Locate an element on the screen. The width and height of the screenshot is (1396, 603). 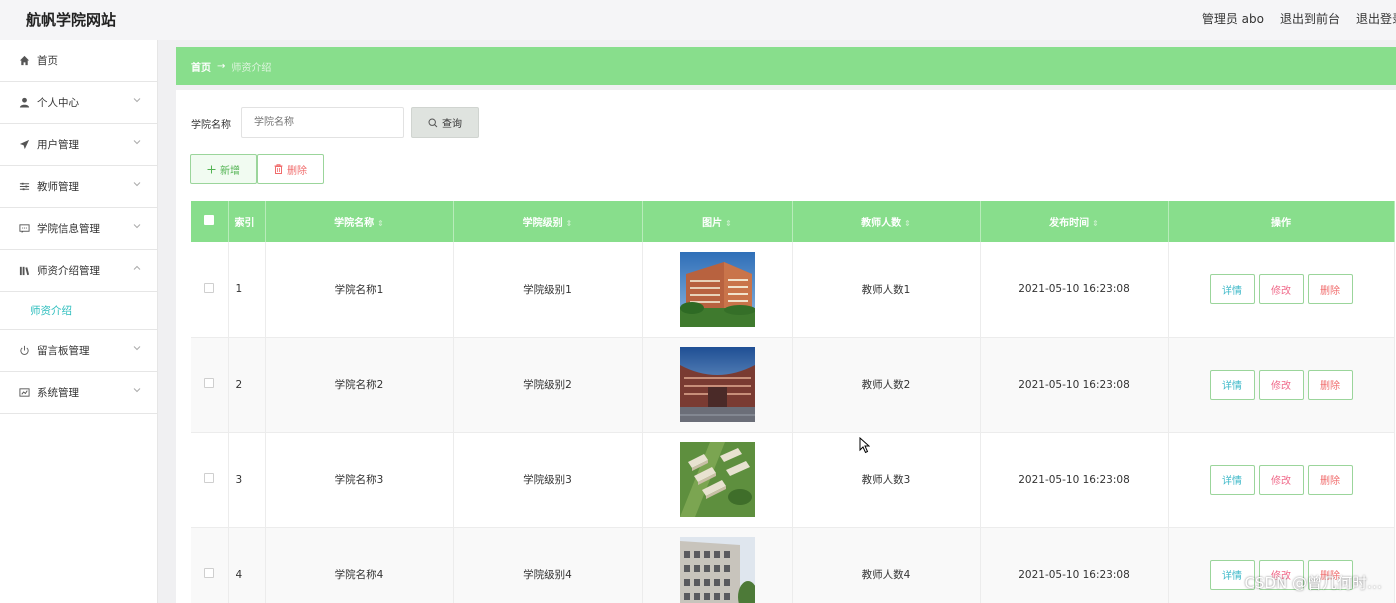
sidebar-item-label: 师资介绍管理 is located at coordinates (68, 271).